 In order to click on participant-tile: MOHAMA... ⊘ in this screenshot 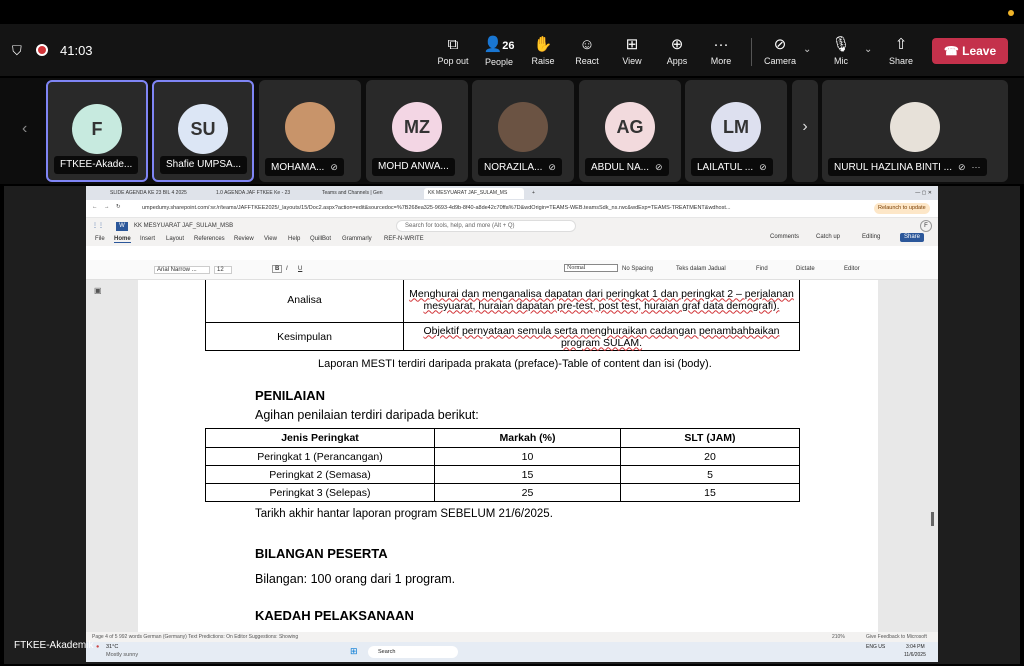, I will do `click(310, 131)`.